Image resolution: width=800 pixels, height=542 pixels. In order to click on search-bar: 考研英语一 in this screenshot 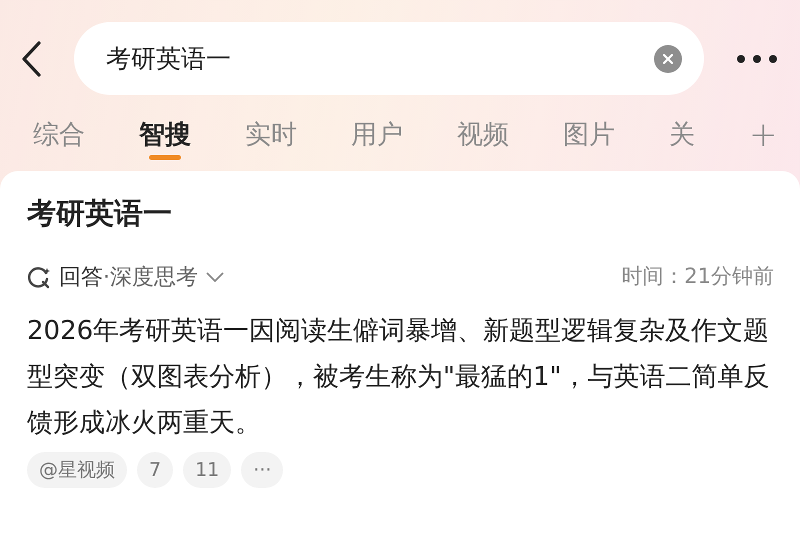, I will do `click(389, 58)`.